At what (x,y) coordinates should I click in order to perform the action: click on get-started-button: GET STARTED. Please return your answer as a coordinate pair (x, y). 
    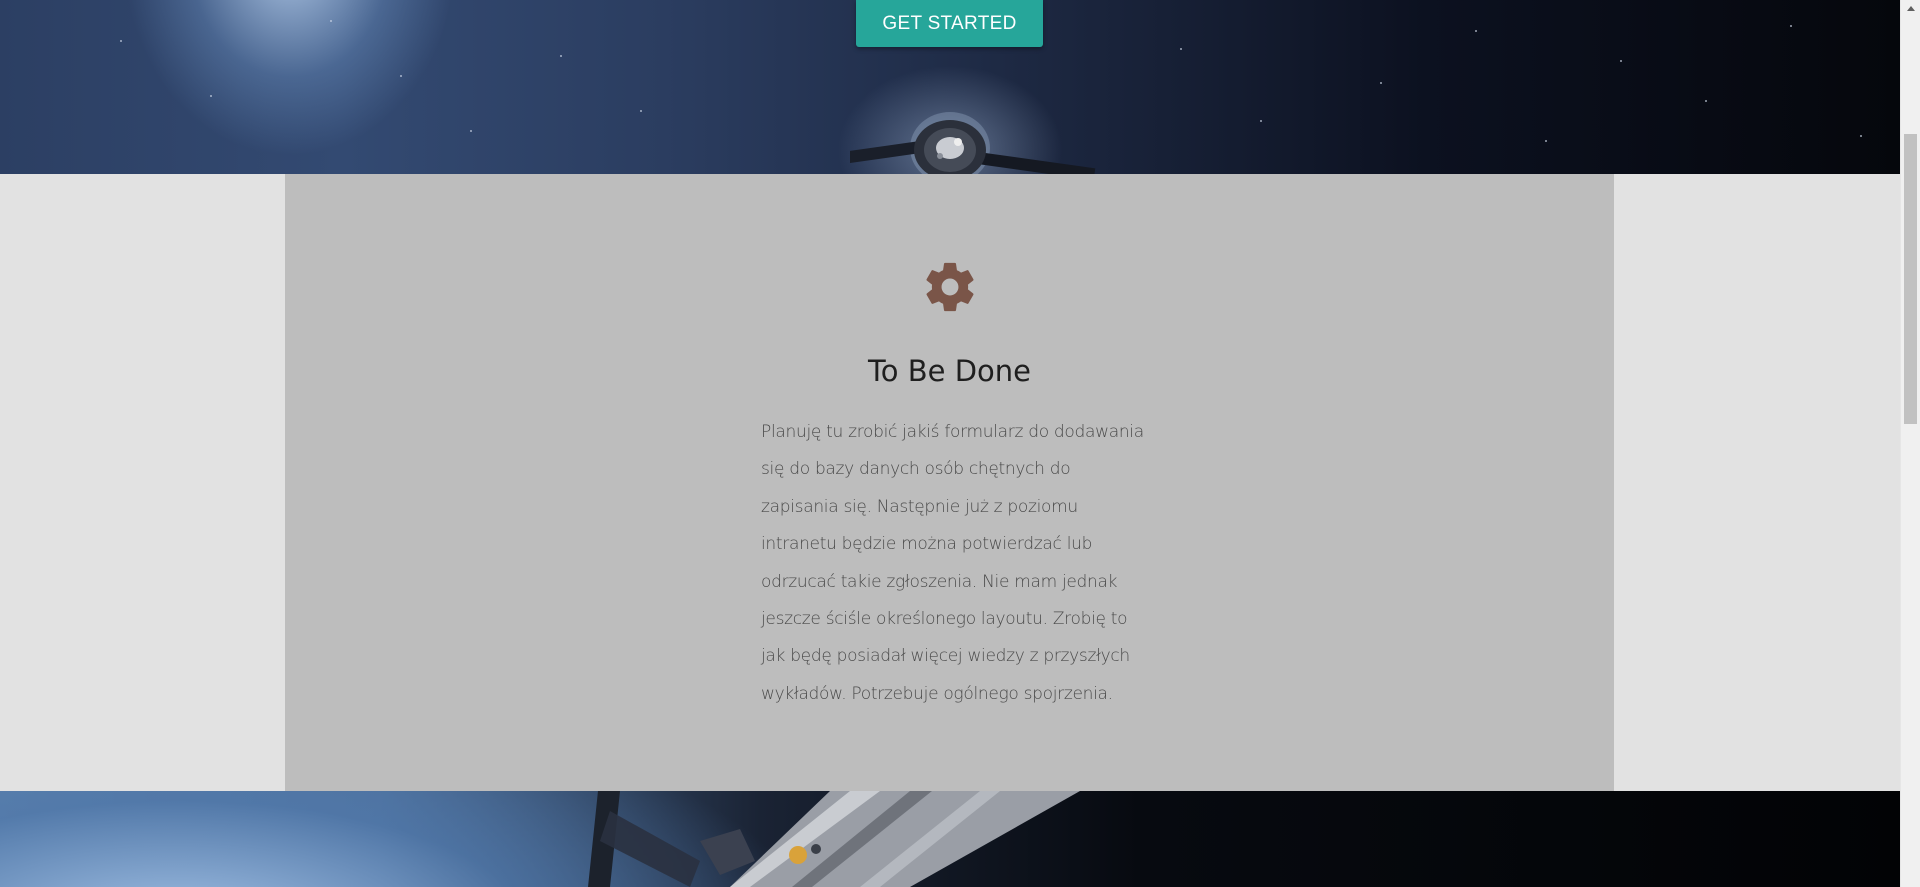
    Looking at the image, I should click on (949, 23).